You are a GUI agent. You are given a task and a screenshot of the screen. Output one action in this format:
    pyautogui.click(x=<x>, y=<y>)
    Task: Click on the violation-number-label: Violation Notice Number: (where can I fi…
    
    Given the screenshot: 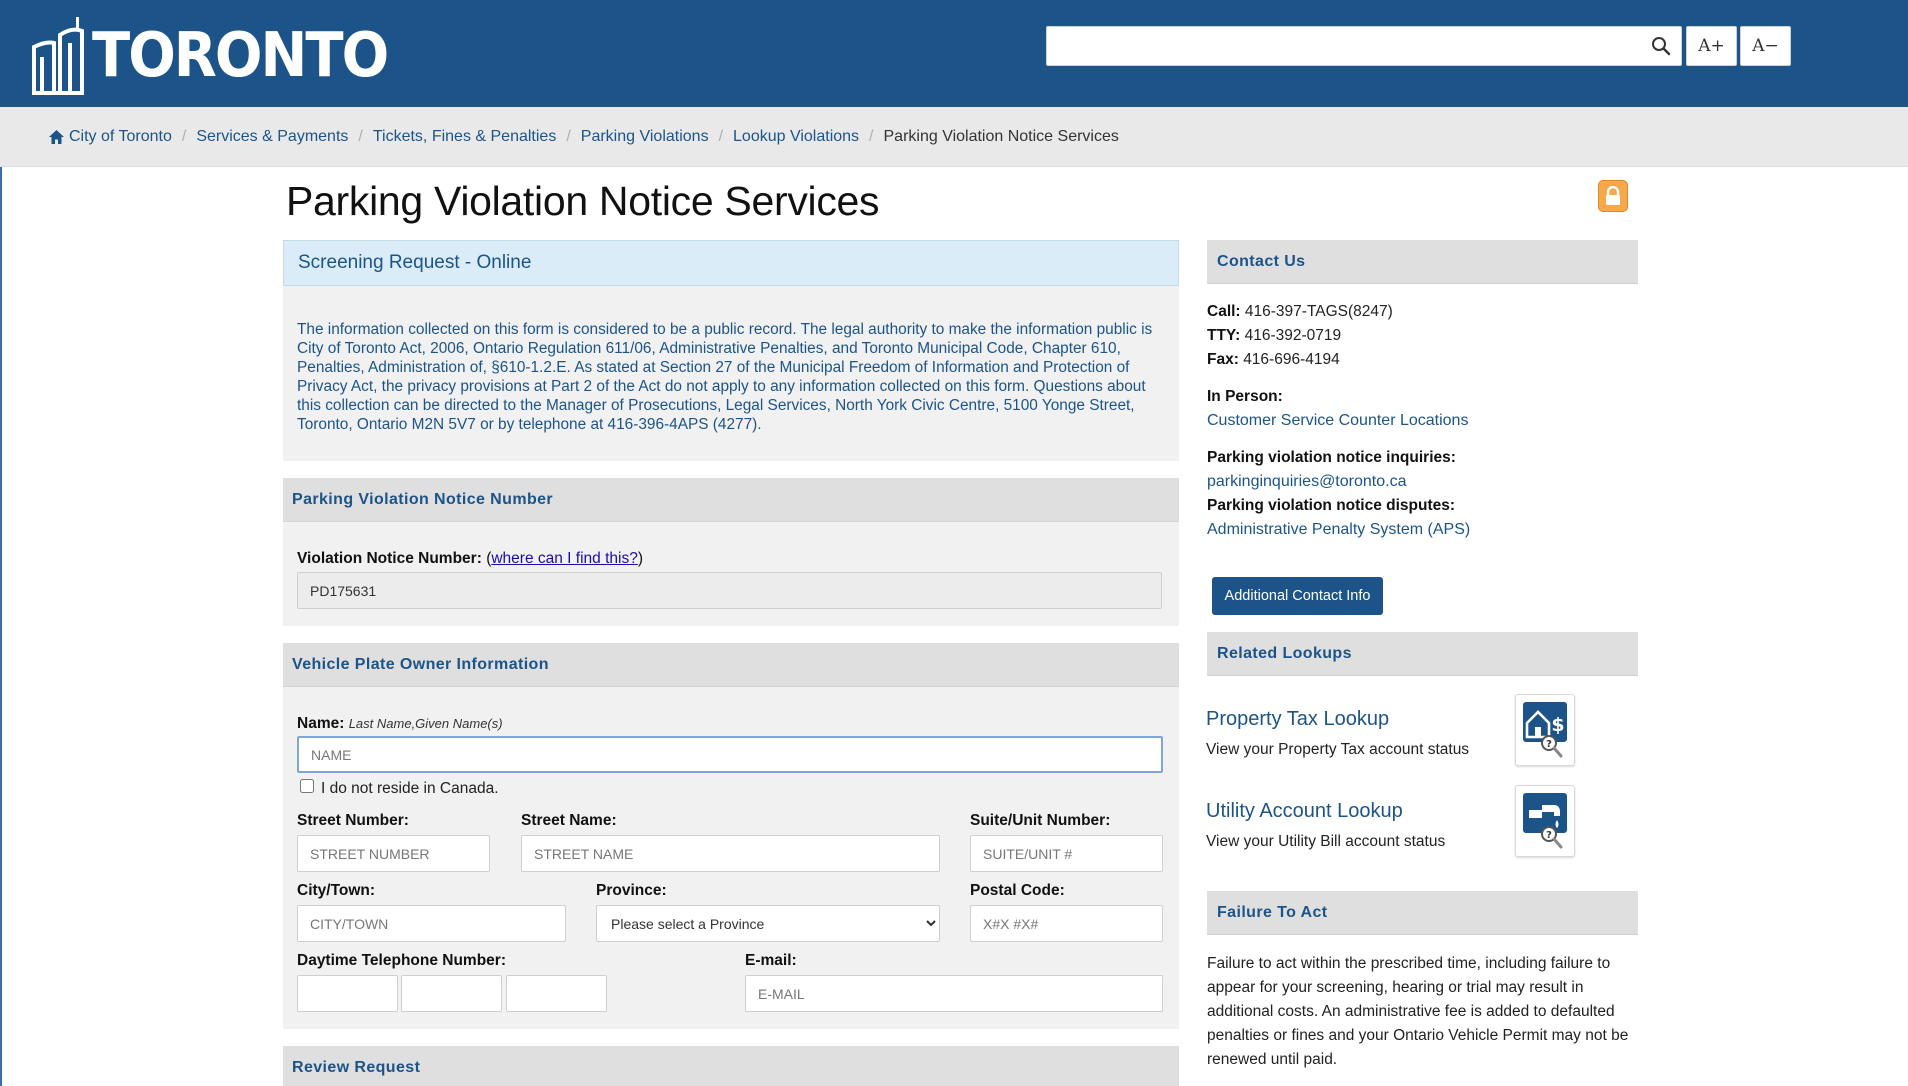 What is the action you would take?
    pyautogui.click(x=470, y=559)
    